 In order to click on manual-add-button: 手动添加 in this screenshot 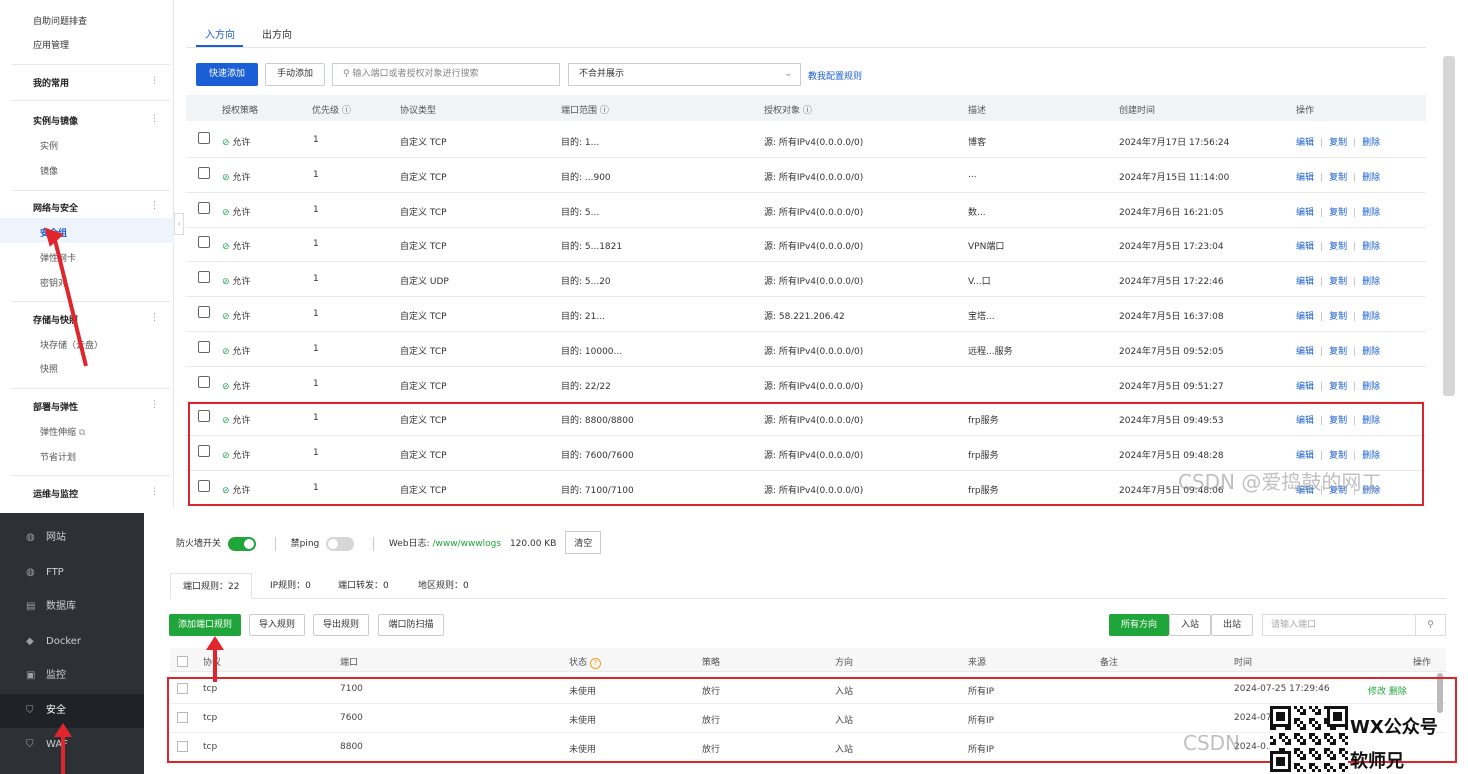, I will do `click(295, 74)`.